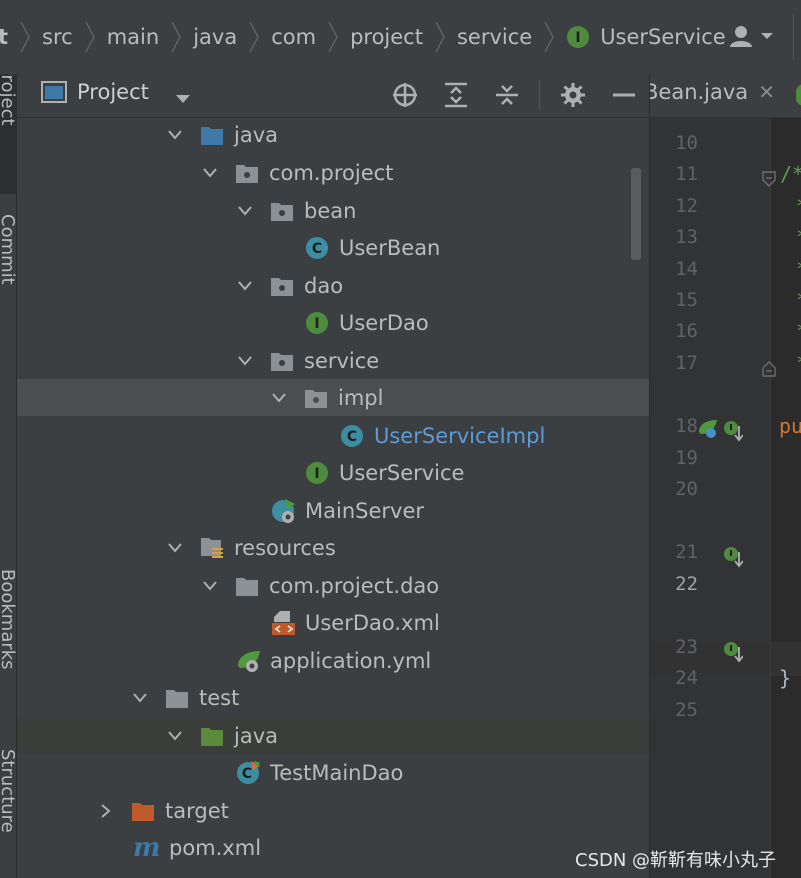 The image size is (801, 878). Describe the element at coordinates (54, 92) in the screenshot. I see `project-window-icon` at that location.